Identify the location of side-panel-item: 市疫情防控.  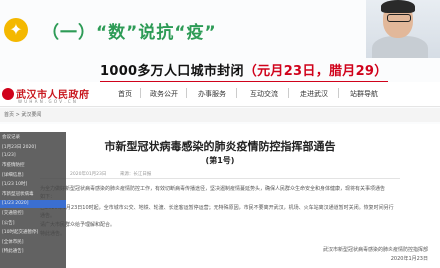
(13, 165).